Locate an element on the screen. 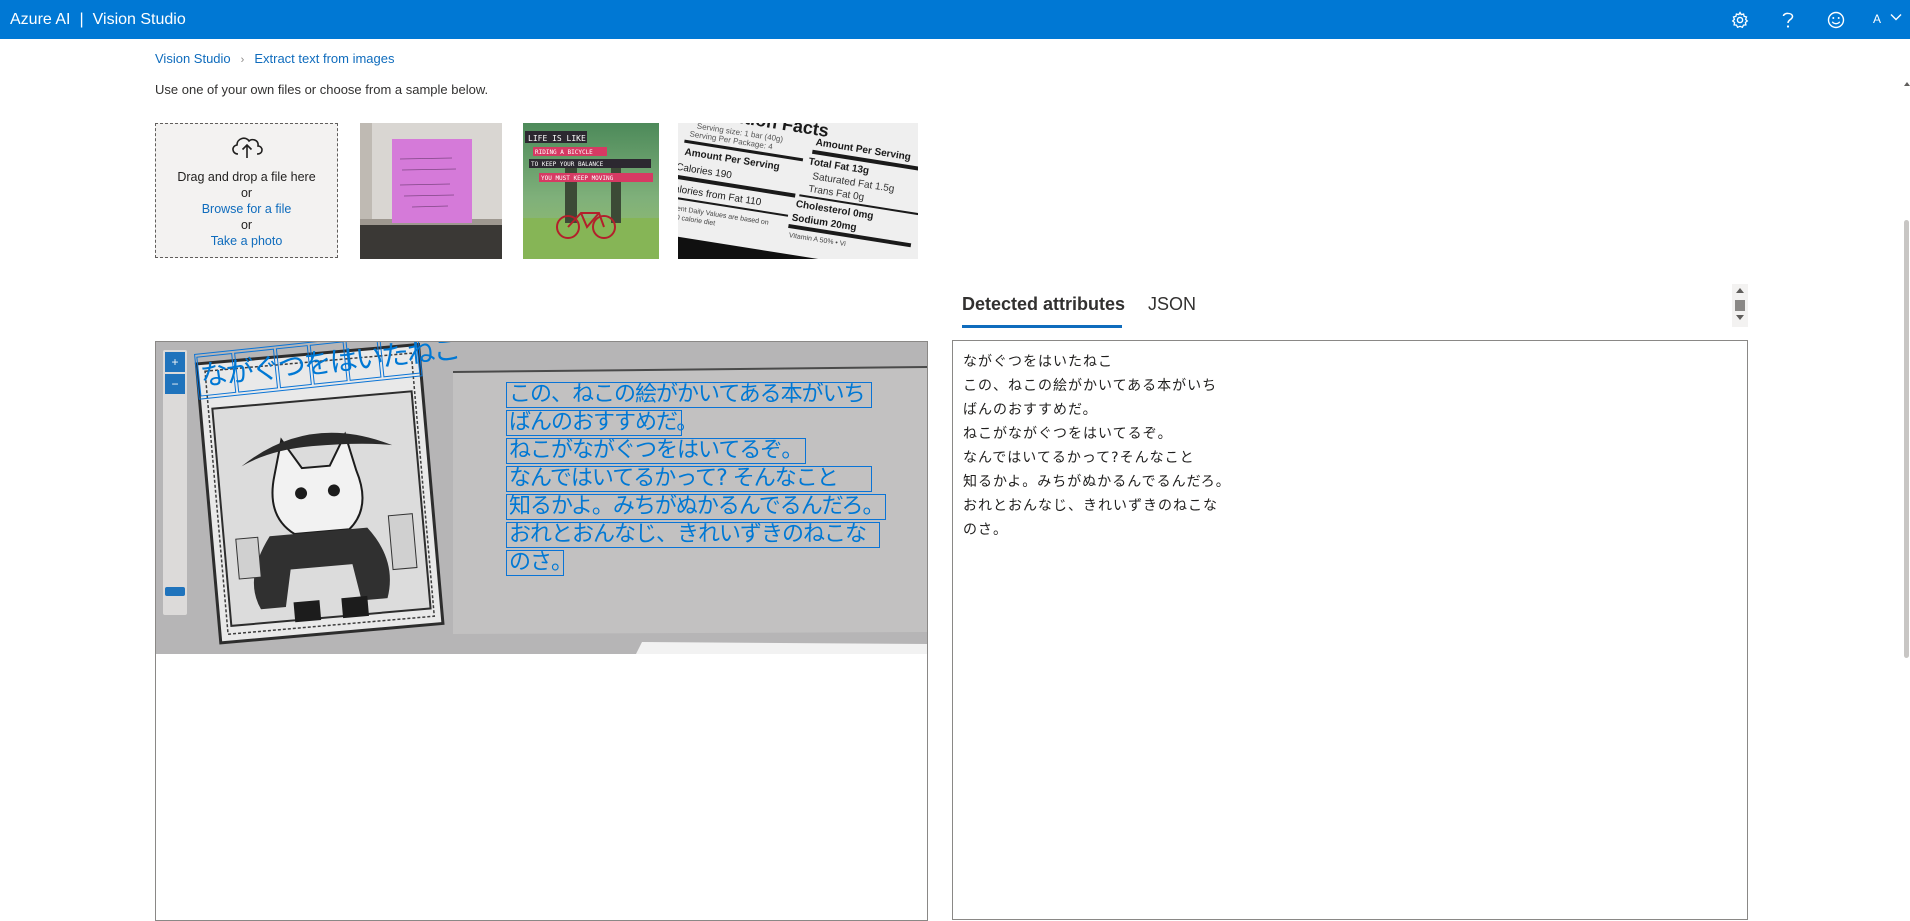 This screenshot has height=921, width=1910. zoom-slider-thumb is located at coordinates (175, 591).